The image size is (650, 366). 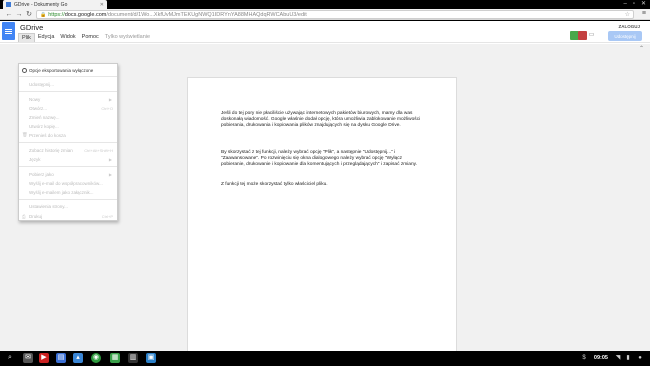 What do you see at coordinates (107, 216) in the screenshot?
I see `menu-shortcut: Ctrl+P` at bounding box center [107, 216].